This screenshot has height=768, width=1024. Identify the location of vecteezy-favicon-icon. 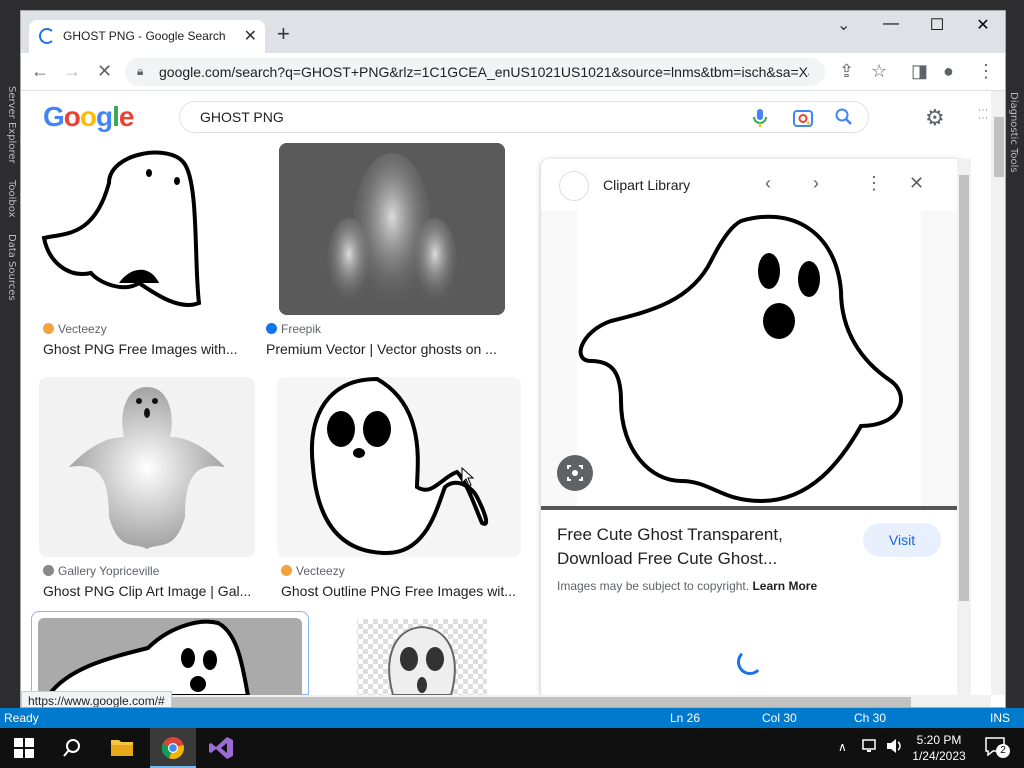
(48, 328).